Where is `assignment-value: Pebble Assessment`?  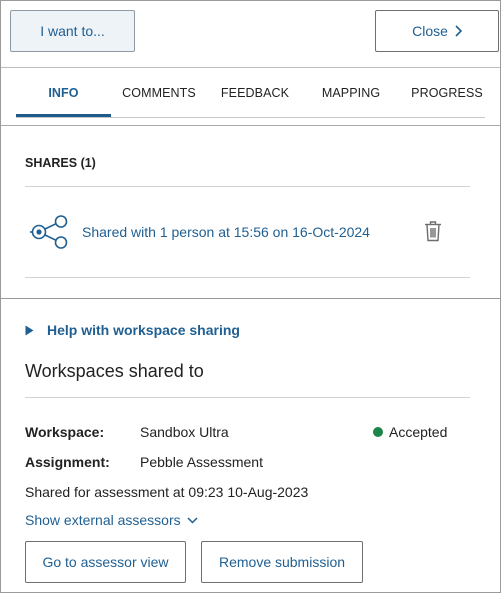
assignment-value: Pebble Assessment is located at coordinates (201, 462).